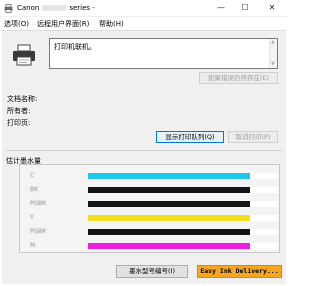 This screenshot has height=286, width=320. Describe the element at coordinates (33, 245) in the screenshot. I see `ink-name: M` at that location.